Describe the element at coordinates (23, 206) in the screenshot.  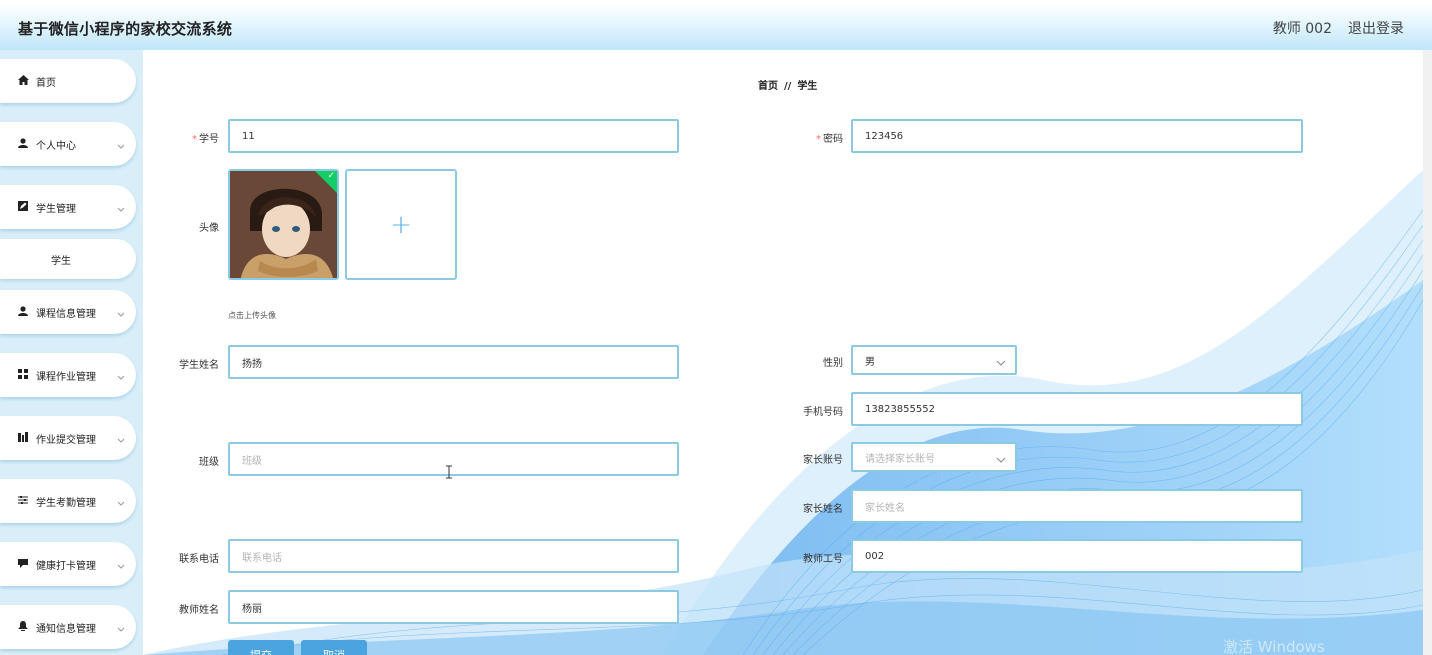
I see `edit-icon` at that location.